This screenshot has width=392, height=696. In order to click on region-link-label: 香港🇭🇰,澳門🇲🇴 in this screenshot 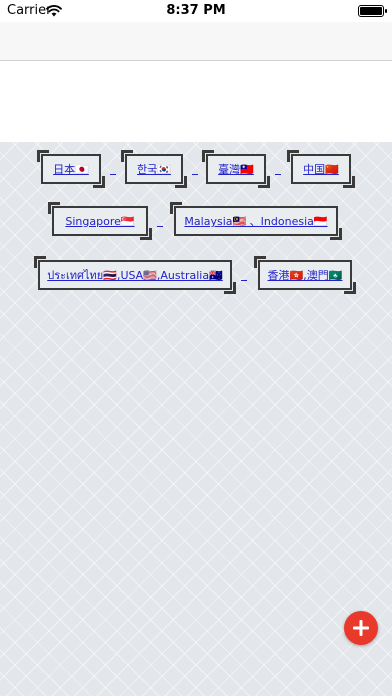, I will do `click(305, 275)`.